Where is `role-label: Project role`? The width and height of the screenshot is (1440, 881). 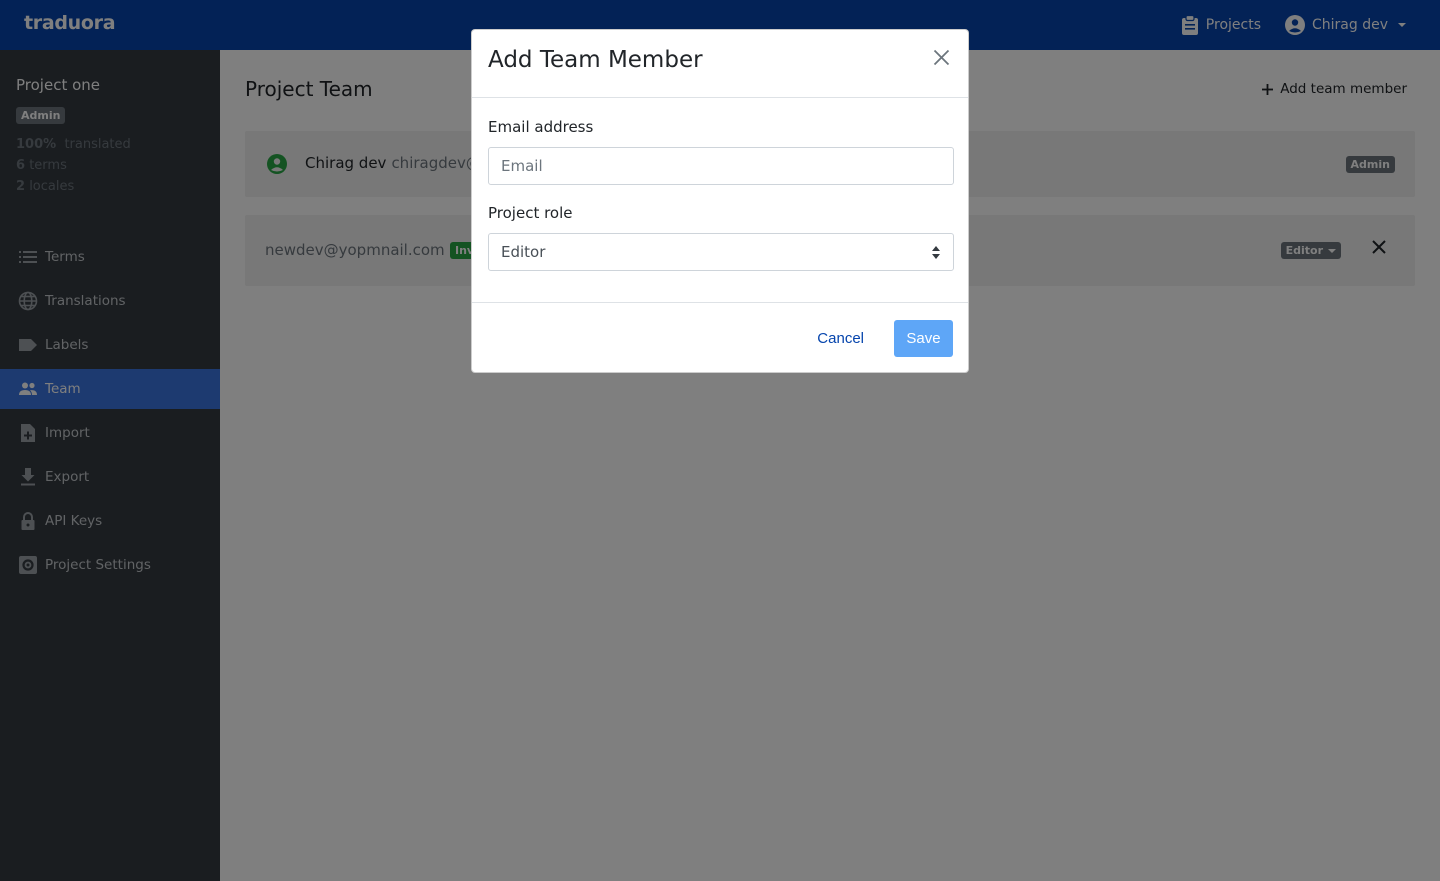
role-label: Project role is located at coordinates (530, 213).